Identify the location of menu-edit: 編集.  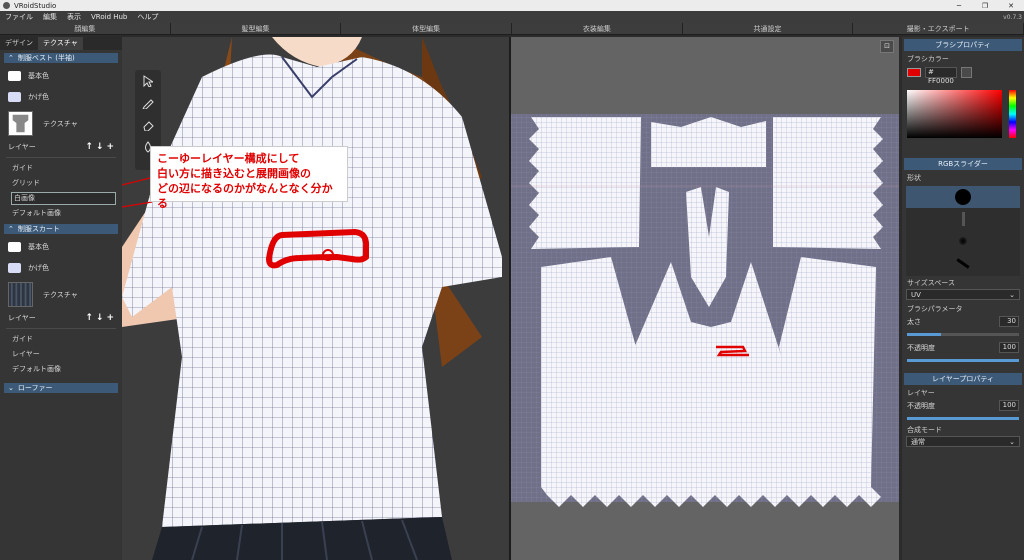
(50, 17).